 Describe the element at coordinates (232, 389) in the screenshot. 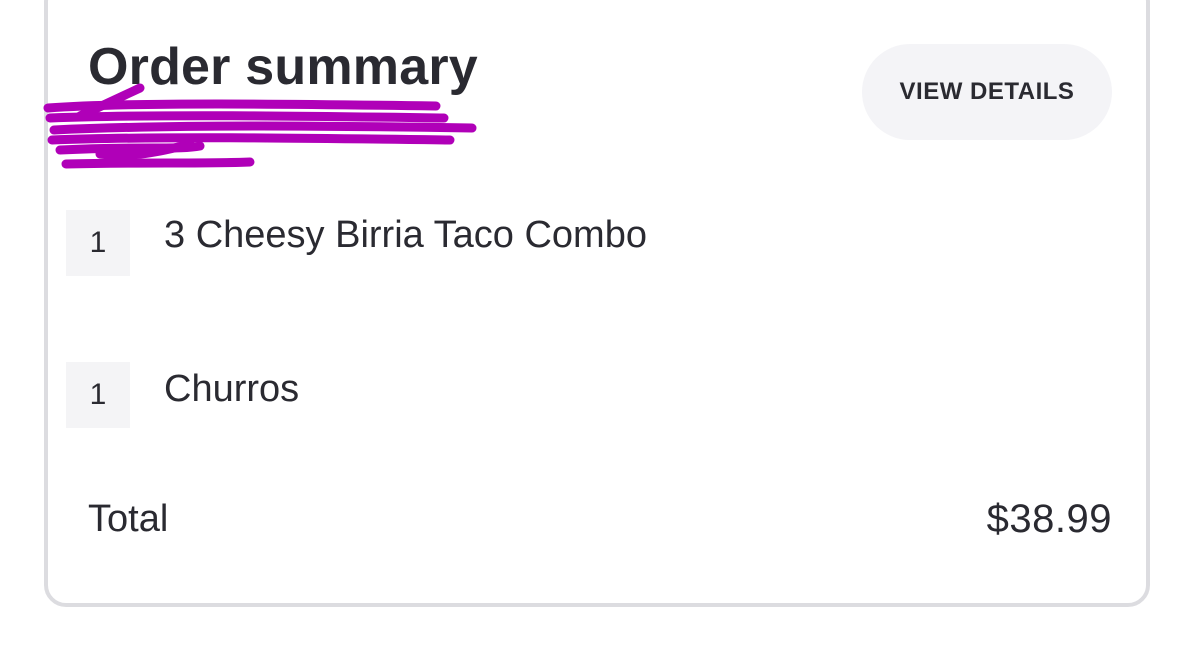

I see `item-name: Churros` at that location.